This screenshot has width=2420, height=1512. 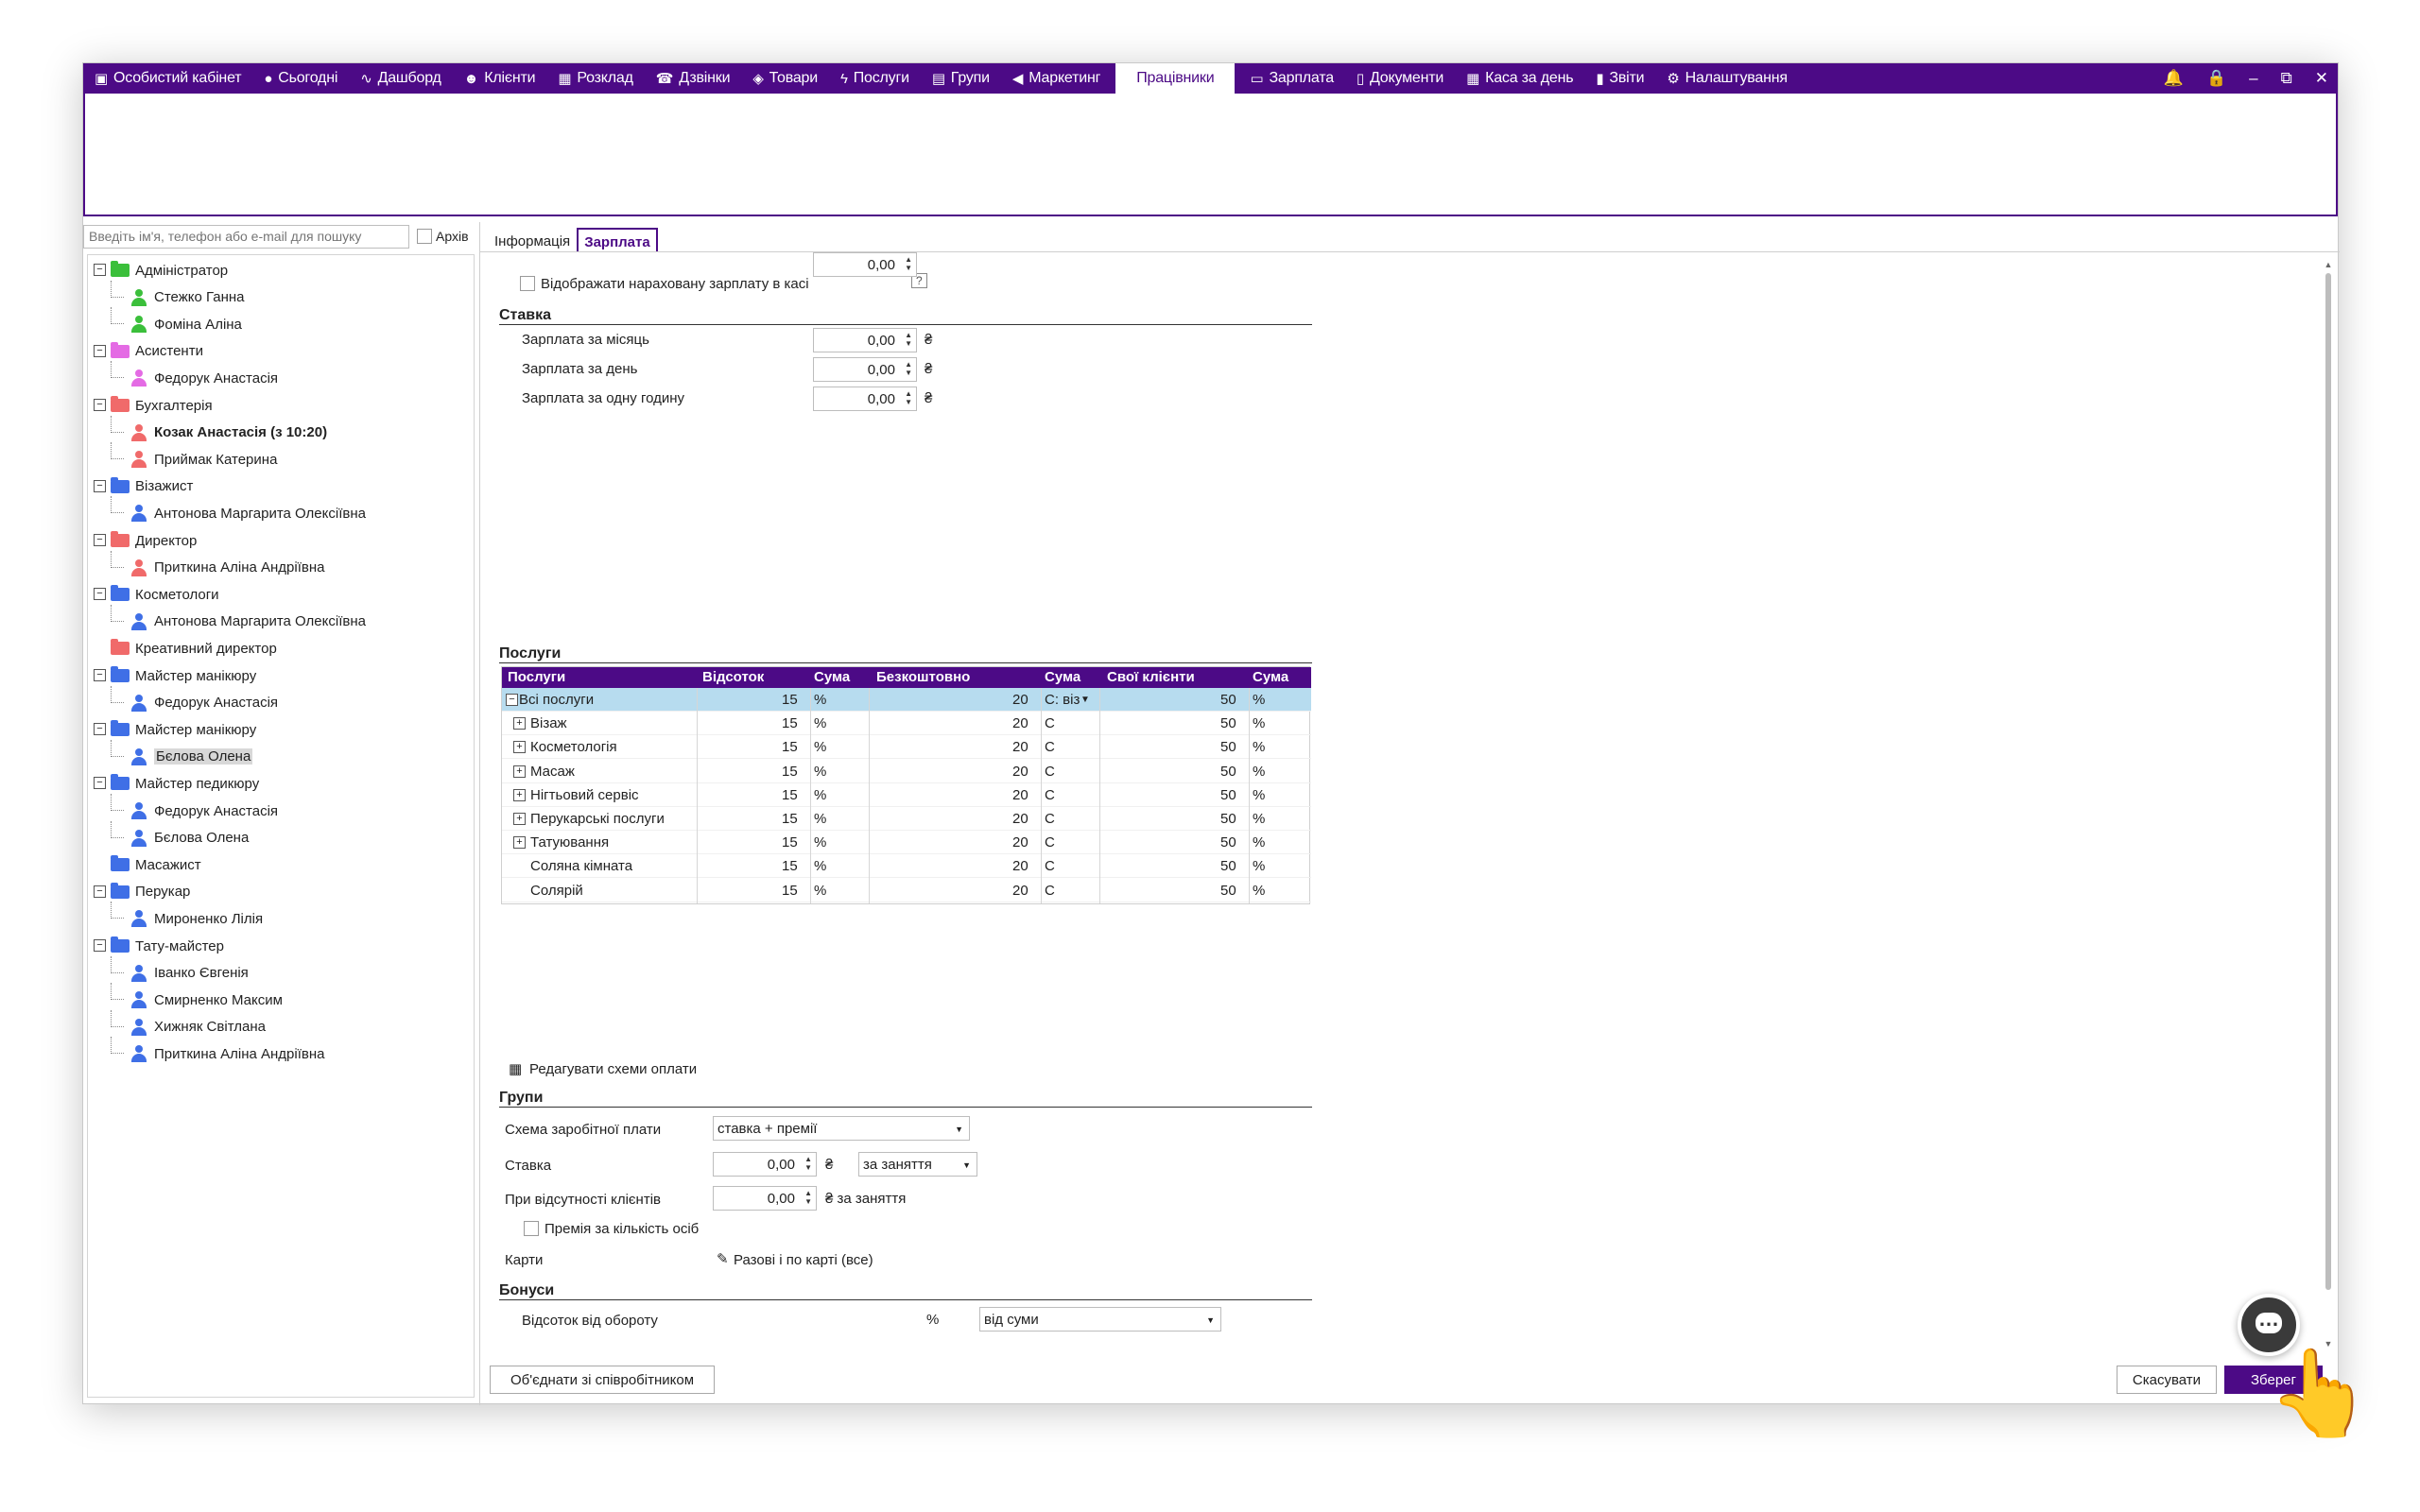 I want to click on show-accrued-checkbox, so click(x=527, y=283).